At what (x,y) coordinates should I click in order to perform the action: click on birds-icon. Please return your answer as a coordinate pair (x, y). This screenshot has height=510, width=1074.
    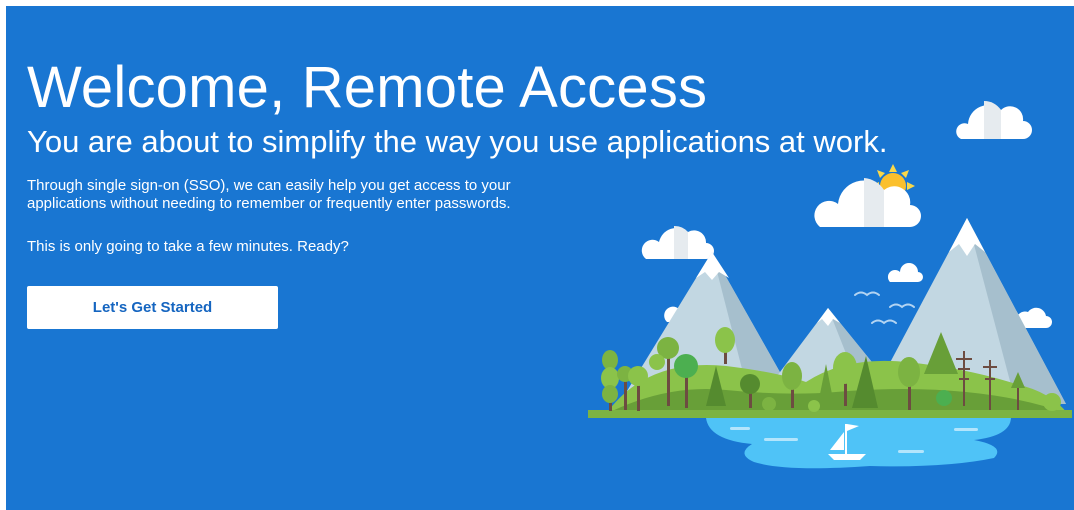
    Looking at the image, I should click on (884, 308).